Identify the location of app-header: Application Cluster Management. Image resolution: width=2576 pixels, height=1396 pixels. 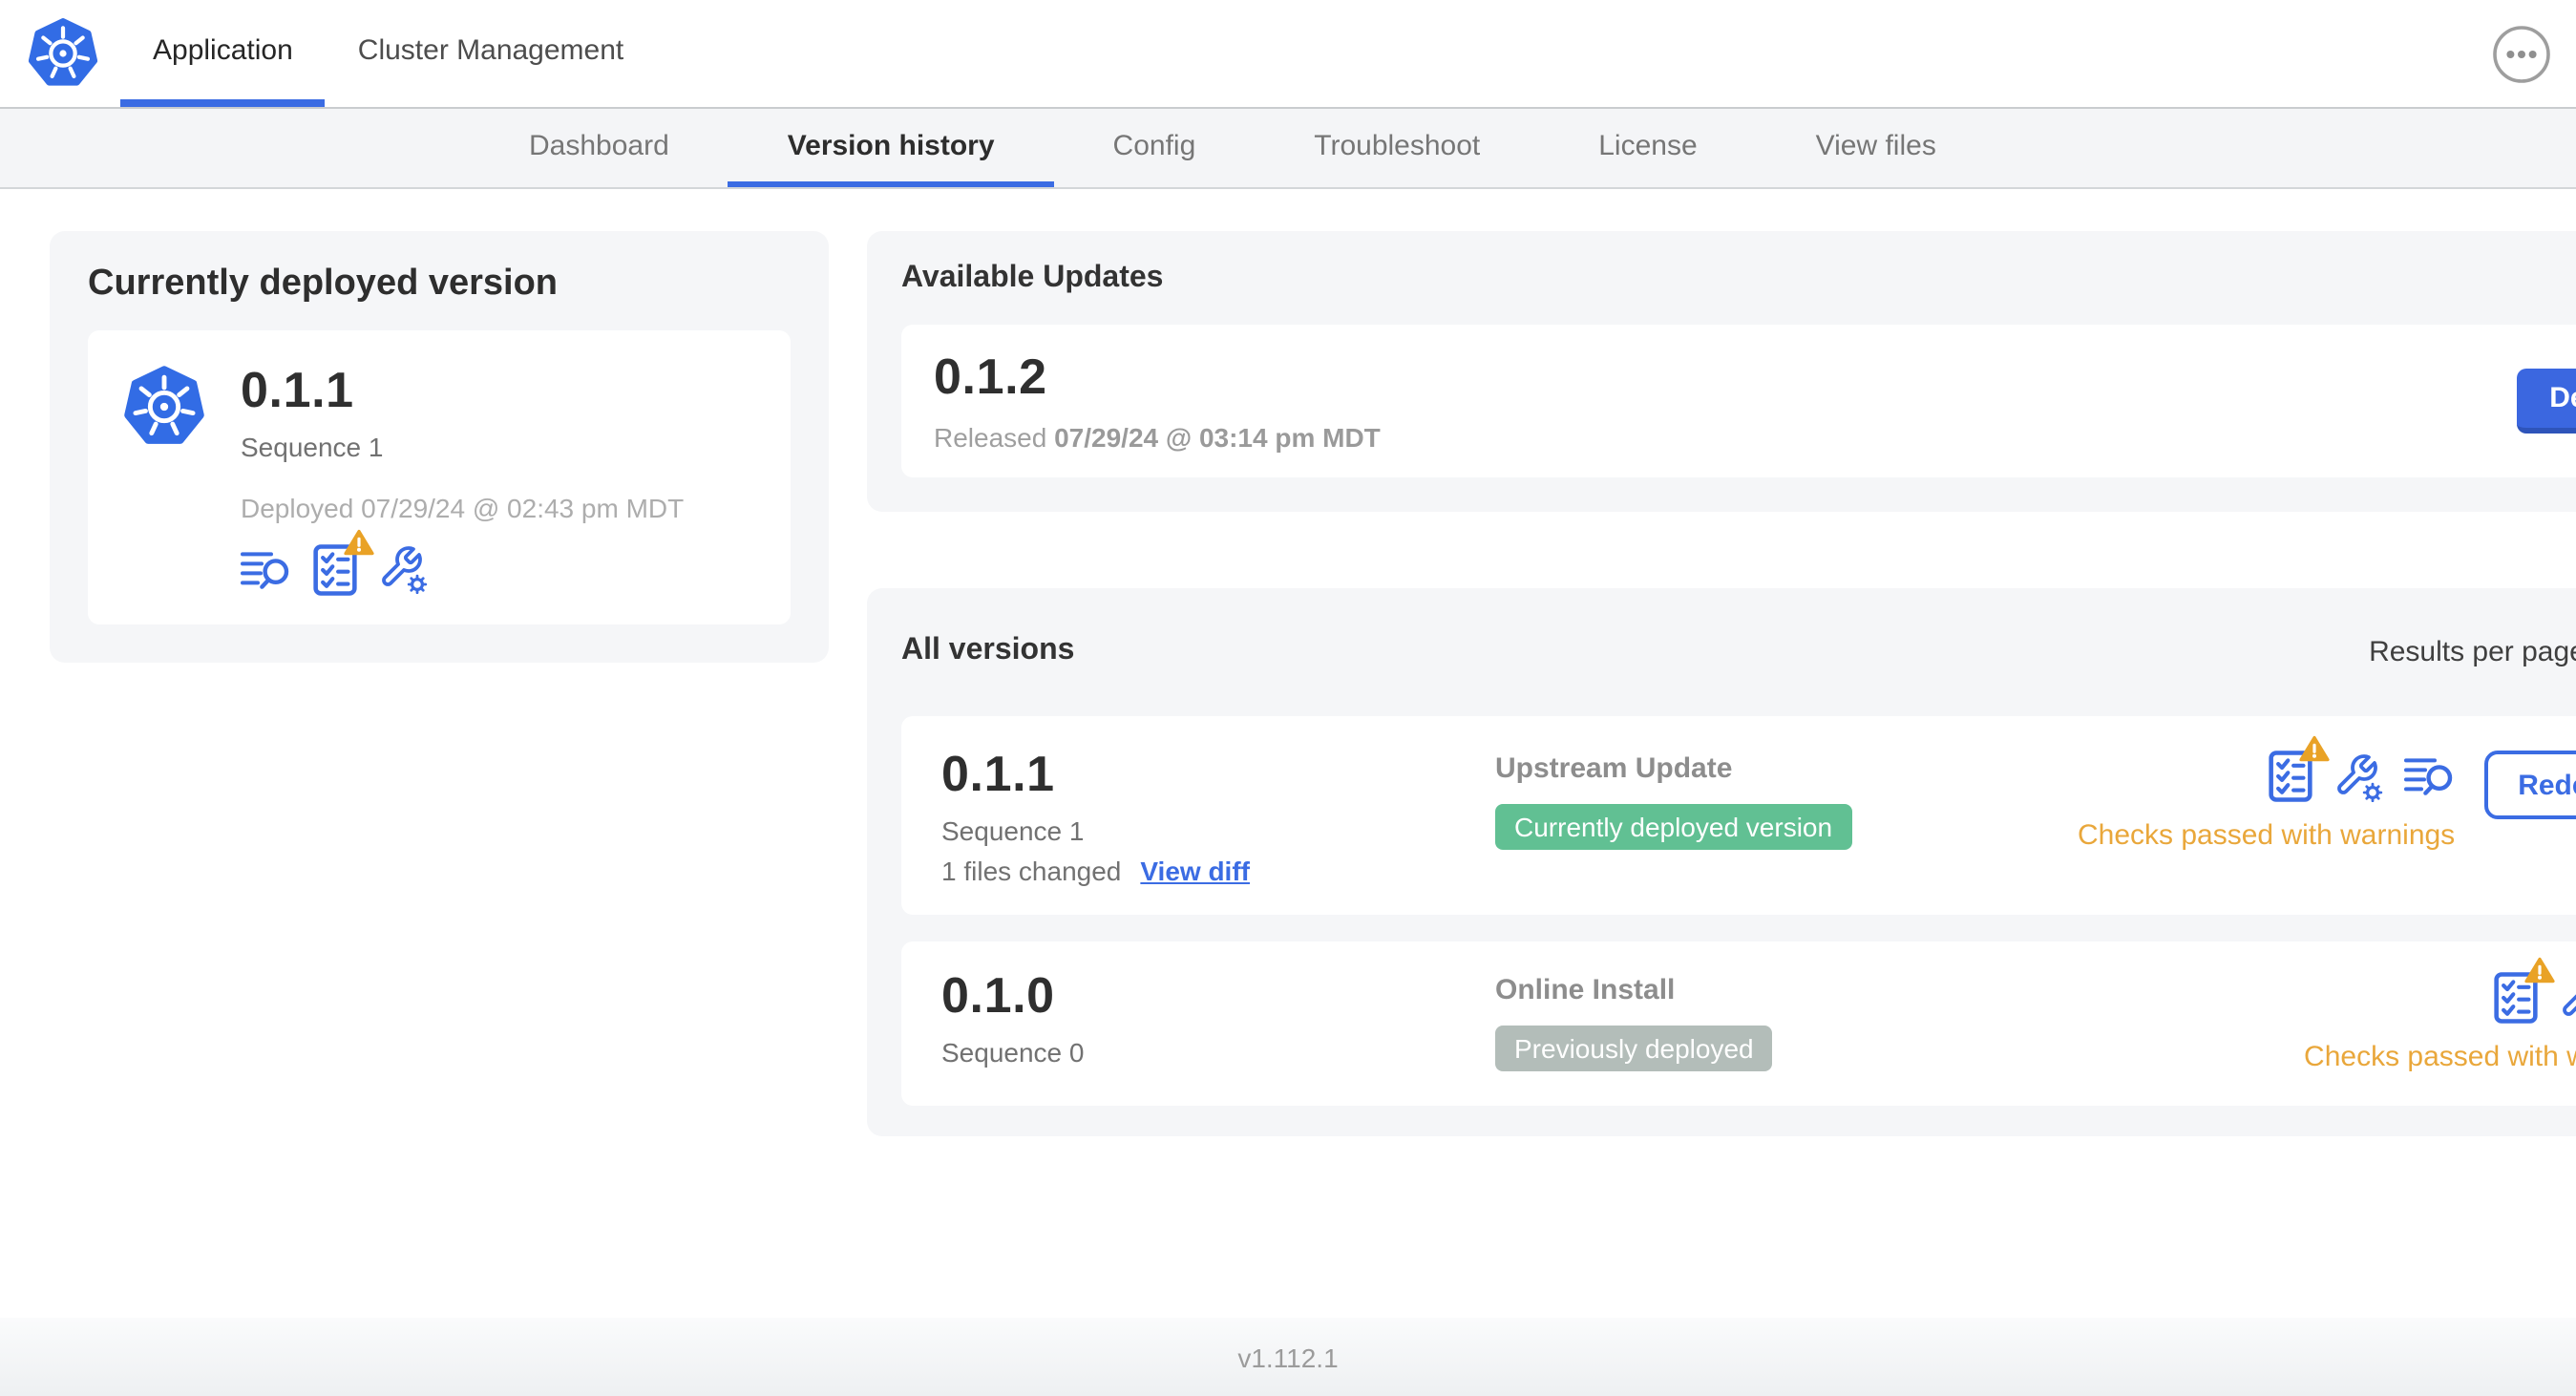
(1288, 54).